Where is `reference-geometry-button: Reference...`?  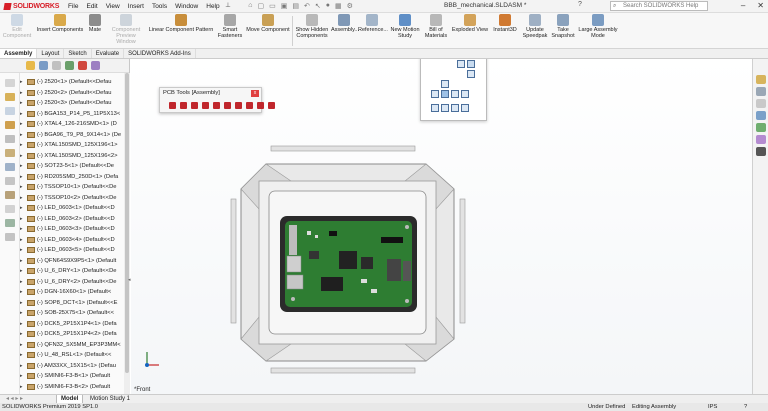 reference-geometry-button: Reference... is located at coordinates (373, 23).